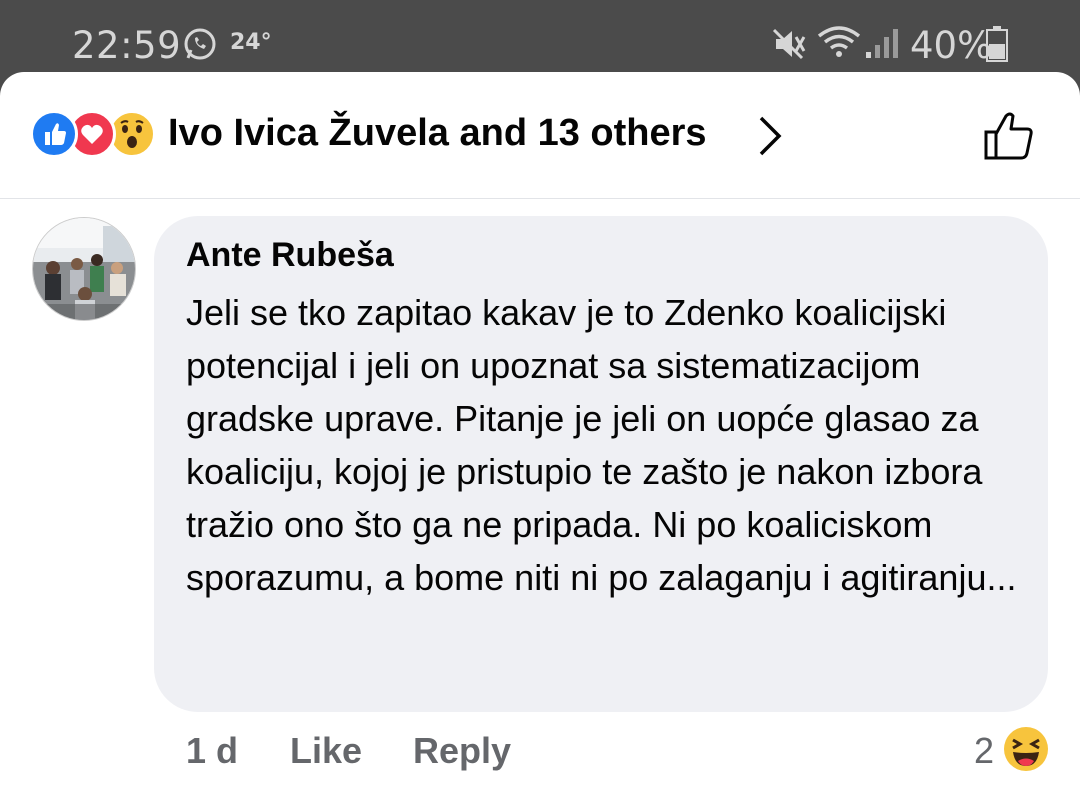  I want to click on status-bar: 22:59 24° 40%, so click(540, 40).